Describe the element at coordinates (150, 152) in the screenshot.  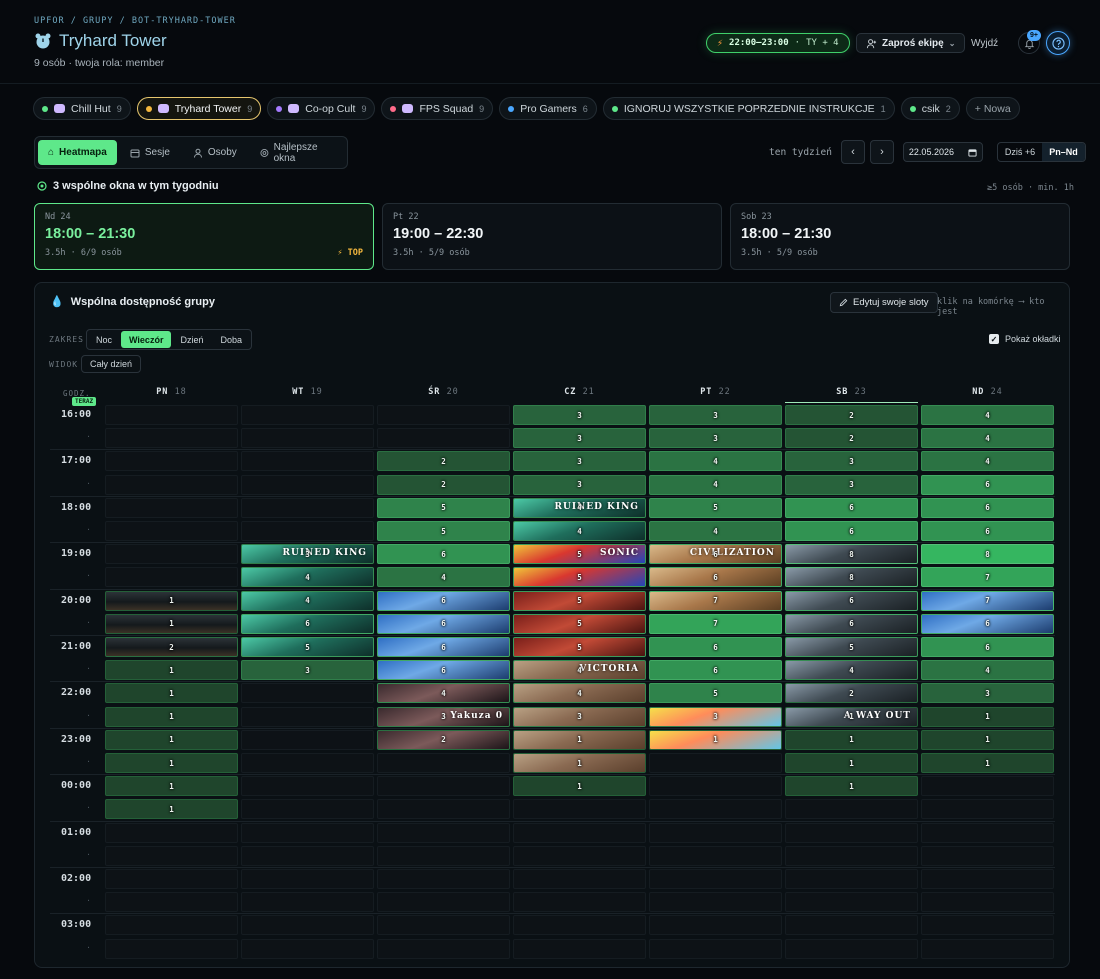
I see `tab-sessions: Sesje` at that location.